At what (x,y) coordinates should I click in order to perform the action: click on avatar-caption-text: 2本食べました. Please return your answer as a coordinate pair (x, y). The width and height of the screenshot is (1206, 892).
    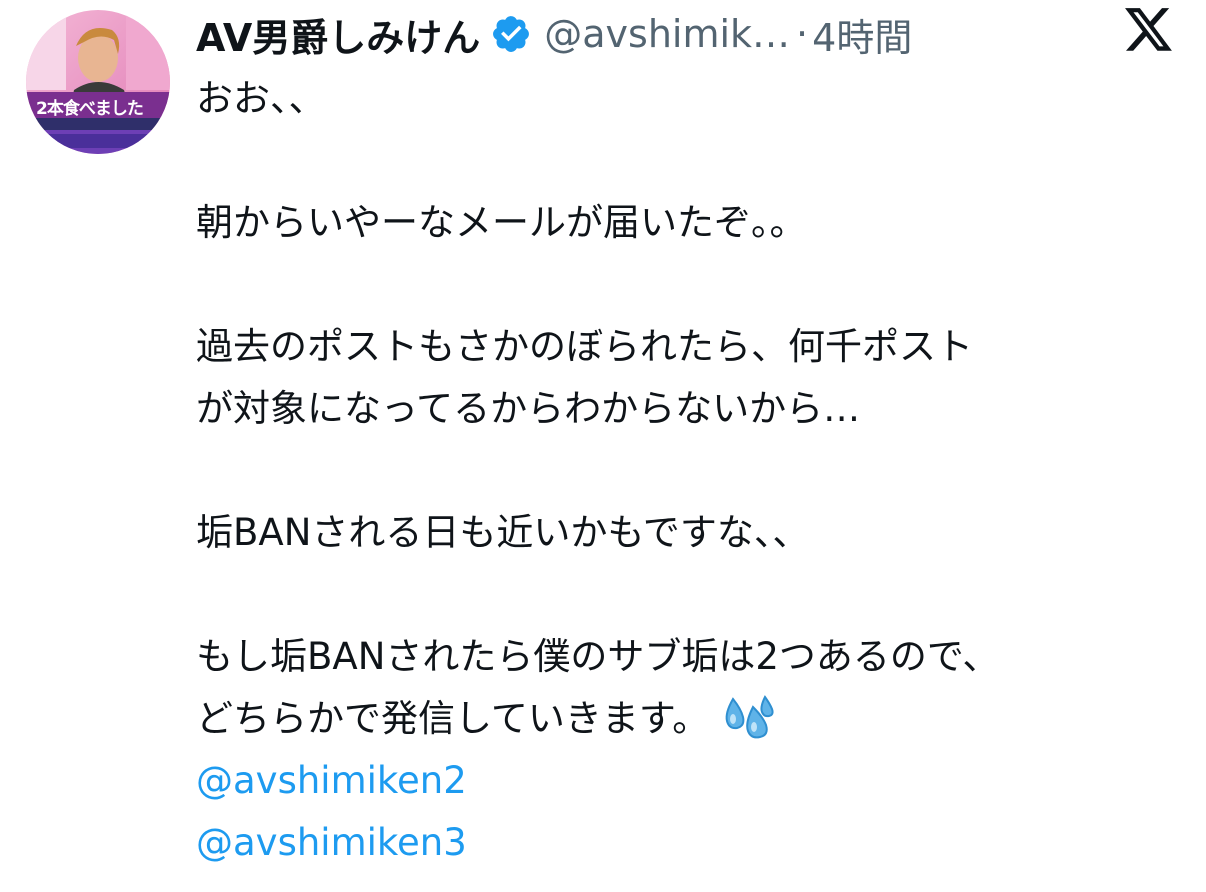
    Looking at the image, I should click on (90, 109).